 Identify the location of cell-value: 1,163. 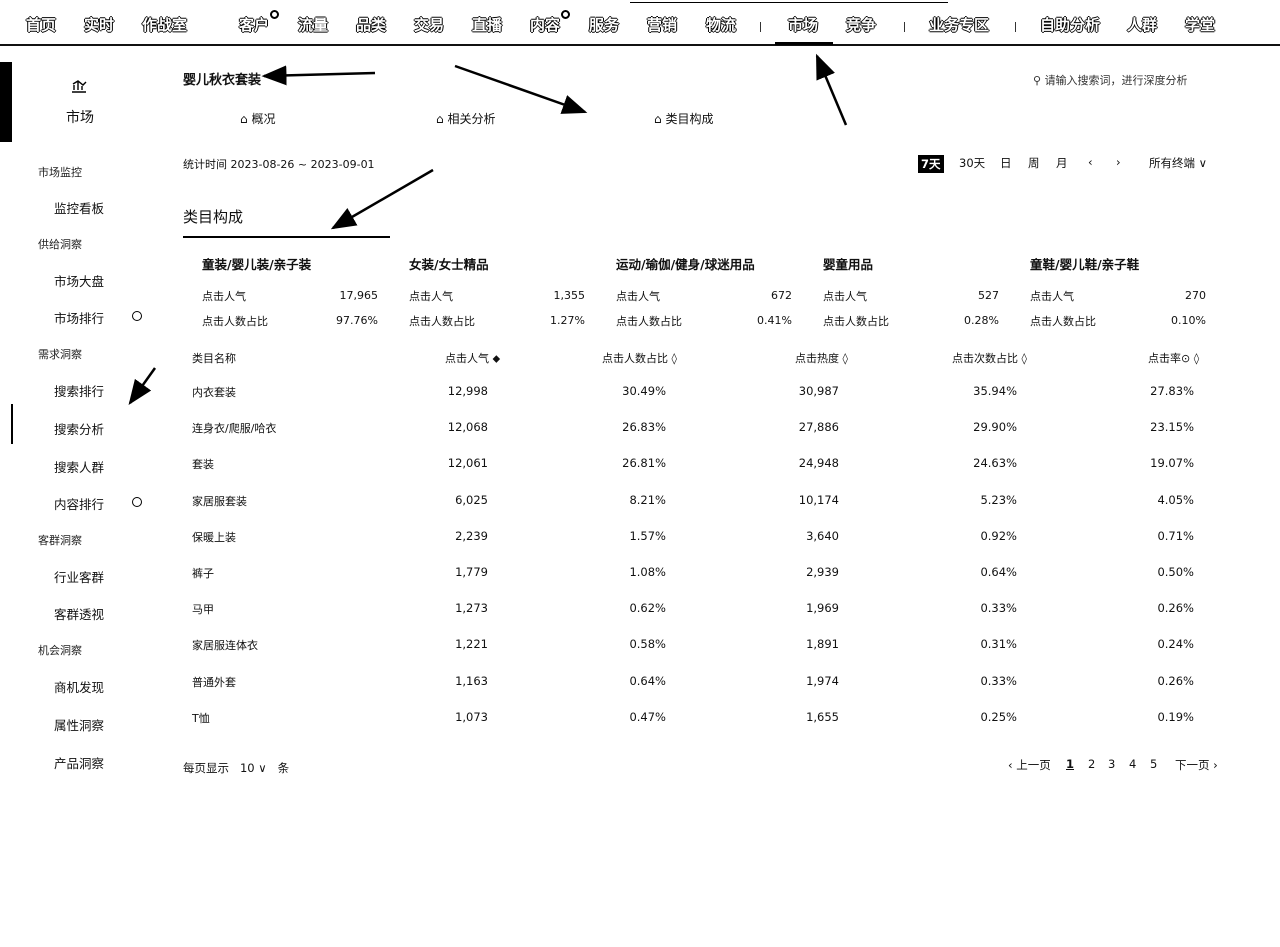
(471, 680).